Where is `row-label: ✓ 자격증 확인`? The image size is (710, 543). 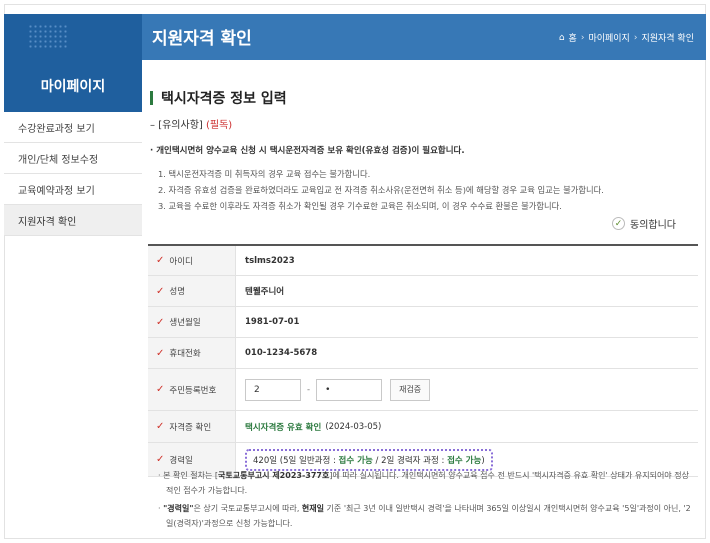 row-label: ✓ 자격증 확인 is located at coordinates (192, 426).